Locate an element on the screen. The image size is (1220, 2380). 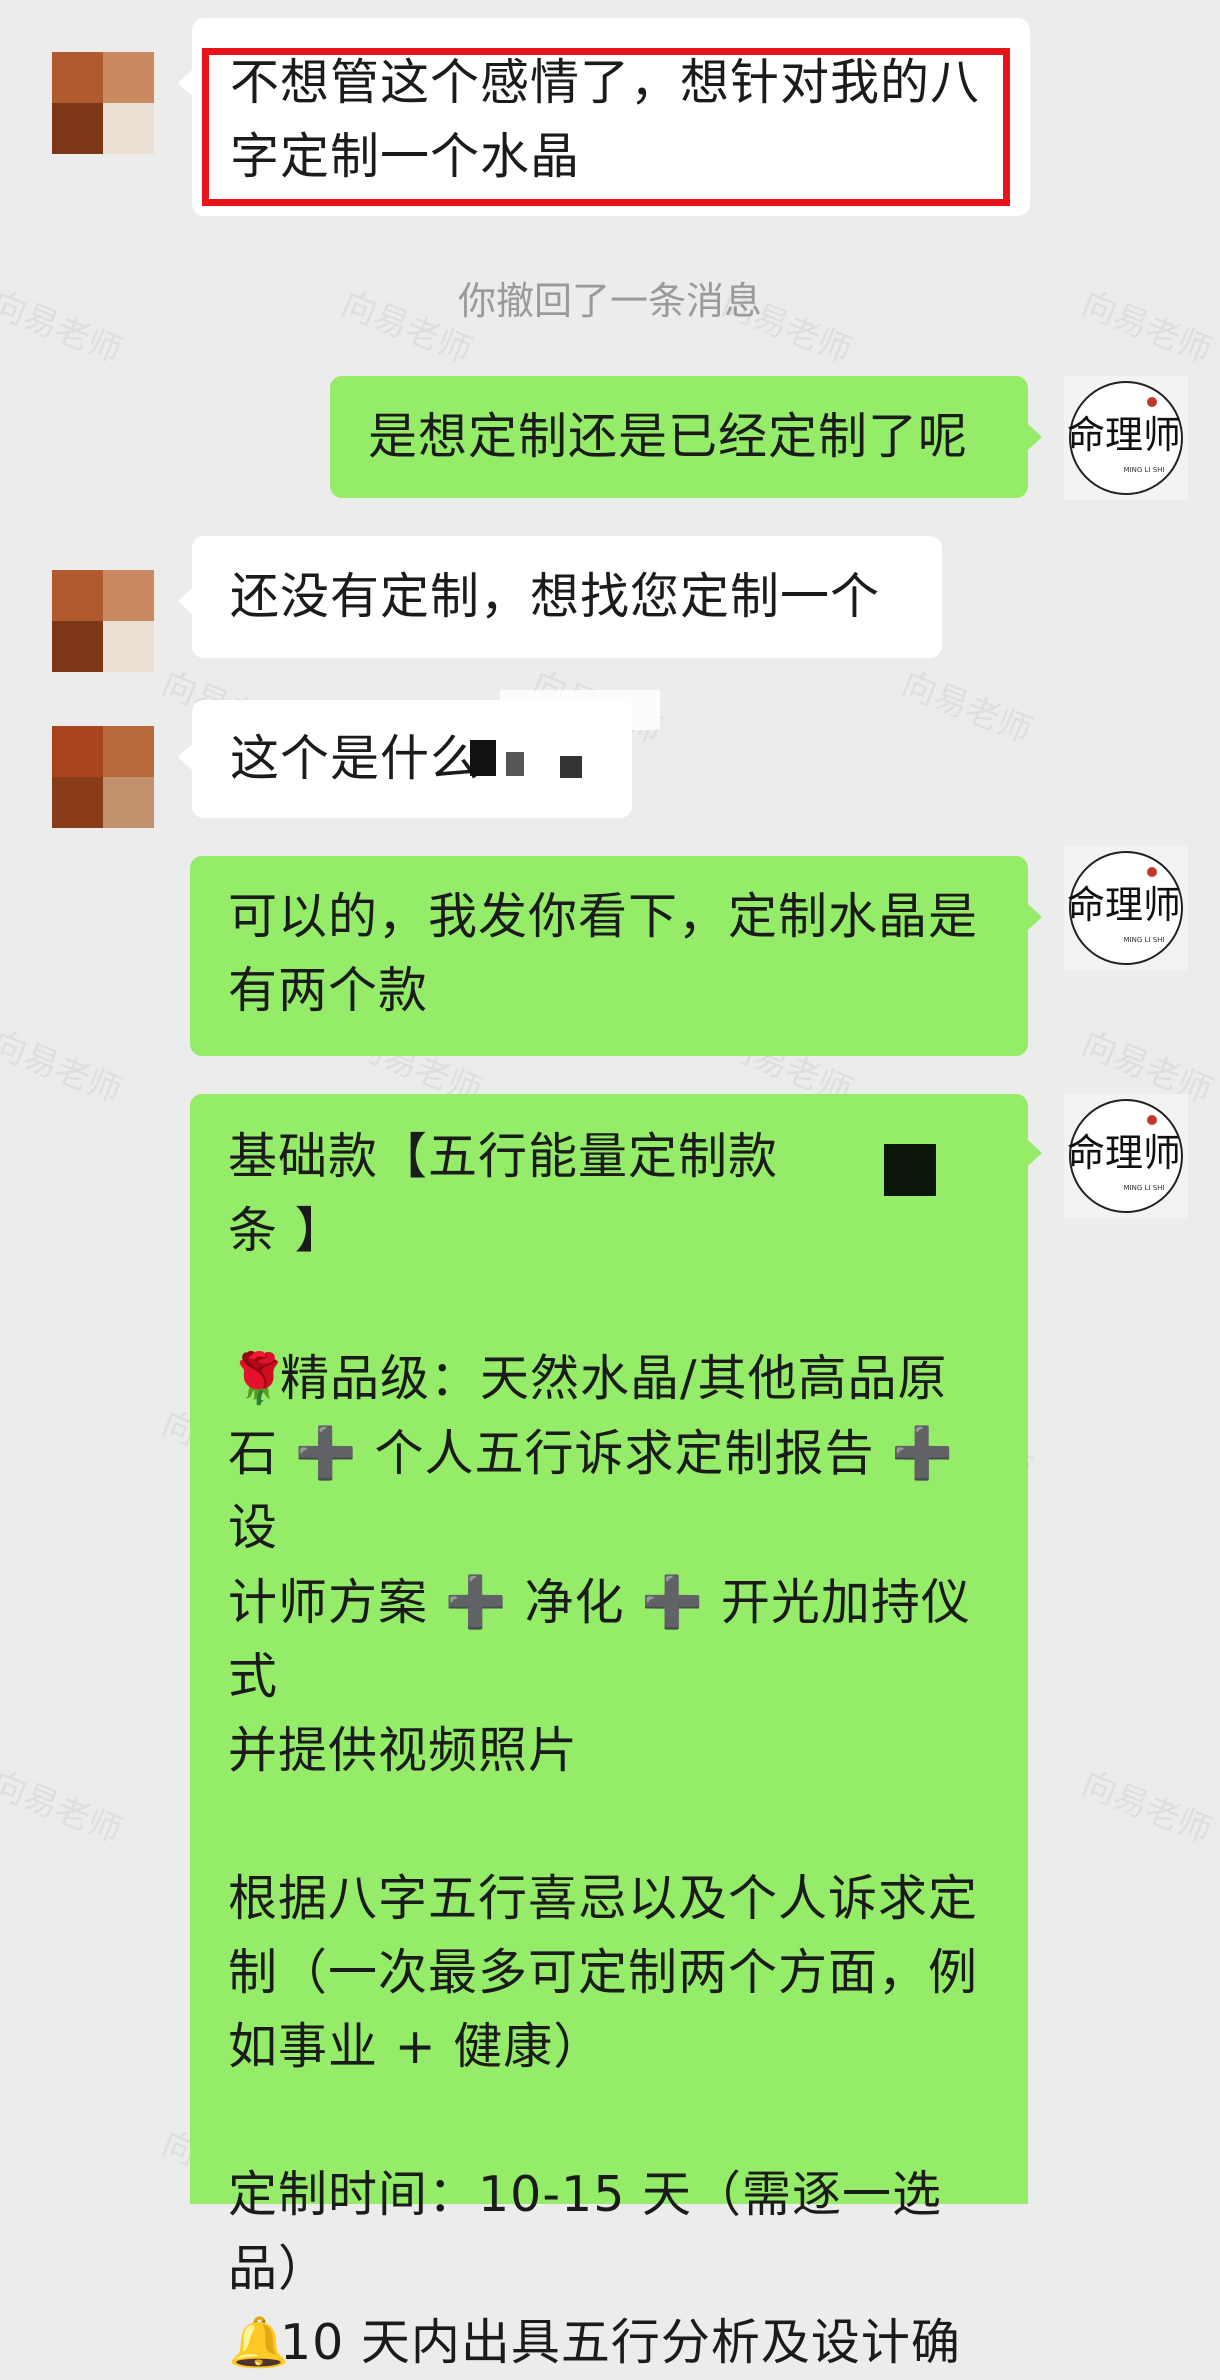
message-line-text: 个人五行诉求定制报告 is located at coordinates (624, 1453).